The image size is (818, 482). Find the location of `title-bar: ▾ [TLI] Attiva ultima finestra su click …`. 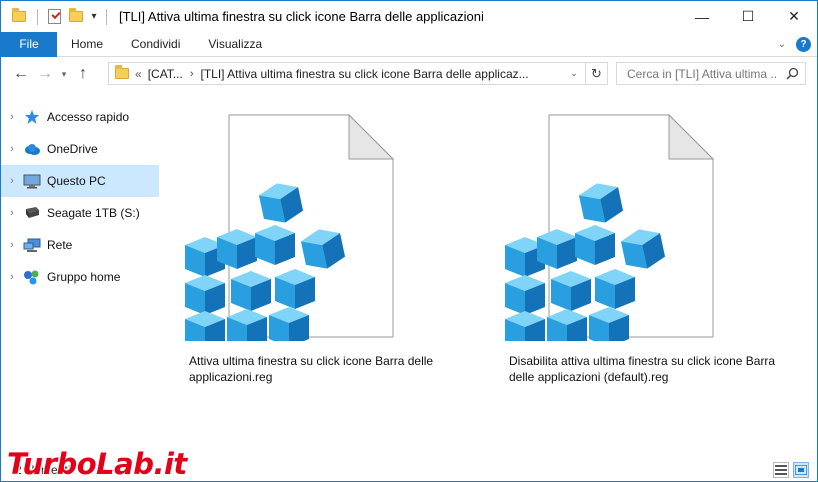

title-bar: ▾ [TLI] Attiva ultima finestra su click … is located at coordinates (409, 16).